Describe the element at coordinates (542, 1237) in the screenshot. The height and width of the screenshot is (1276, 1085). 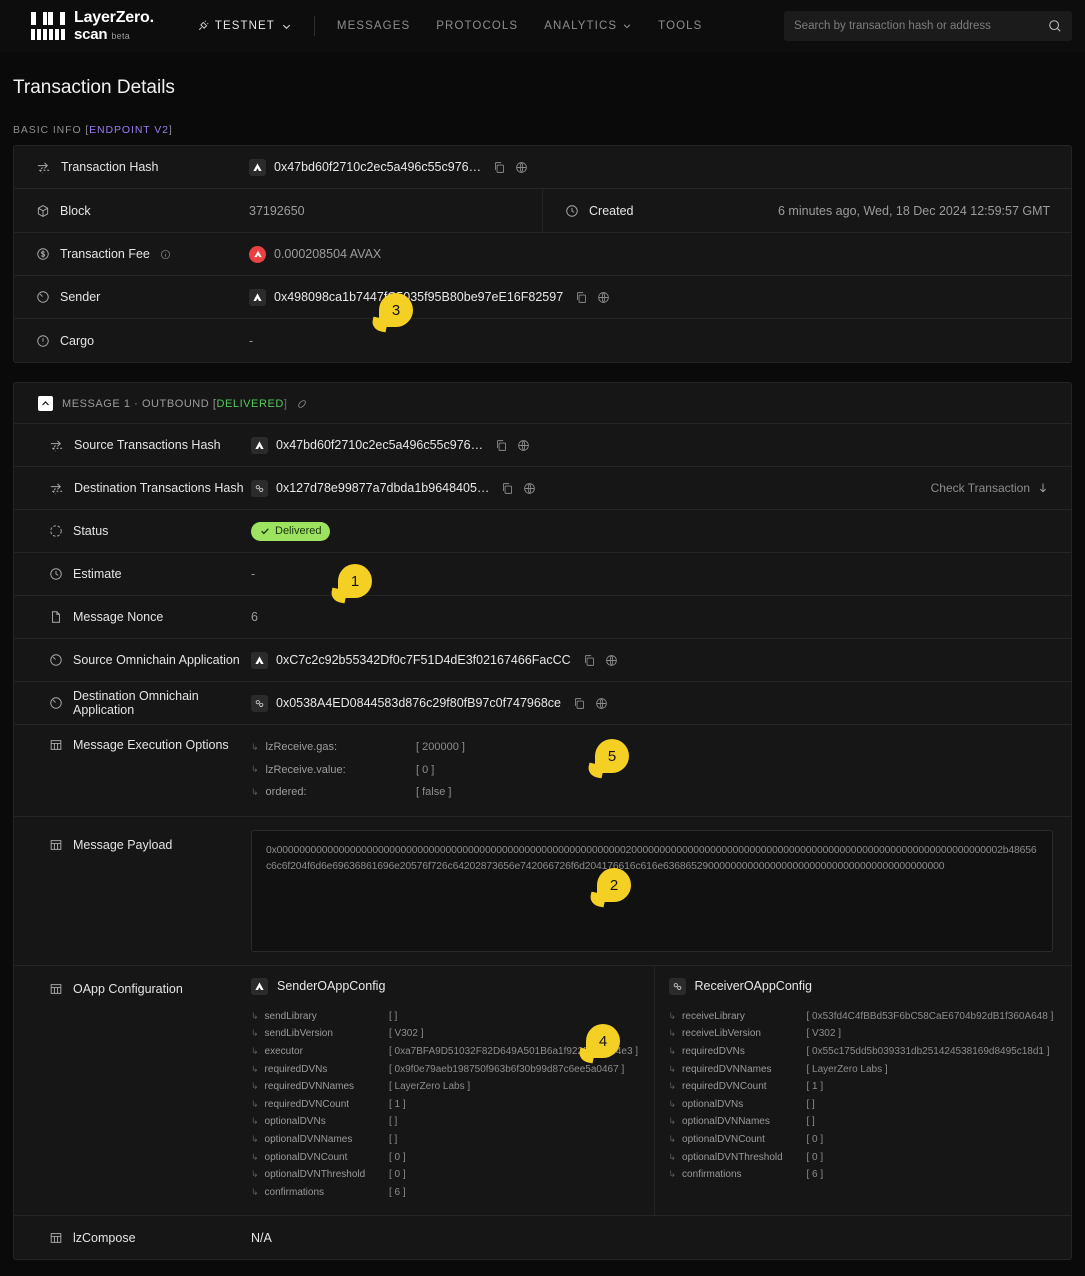
I see `row-lzcompose: lzCompose N/A` at that location.